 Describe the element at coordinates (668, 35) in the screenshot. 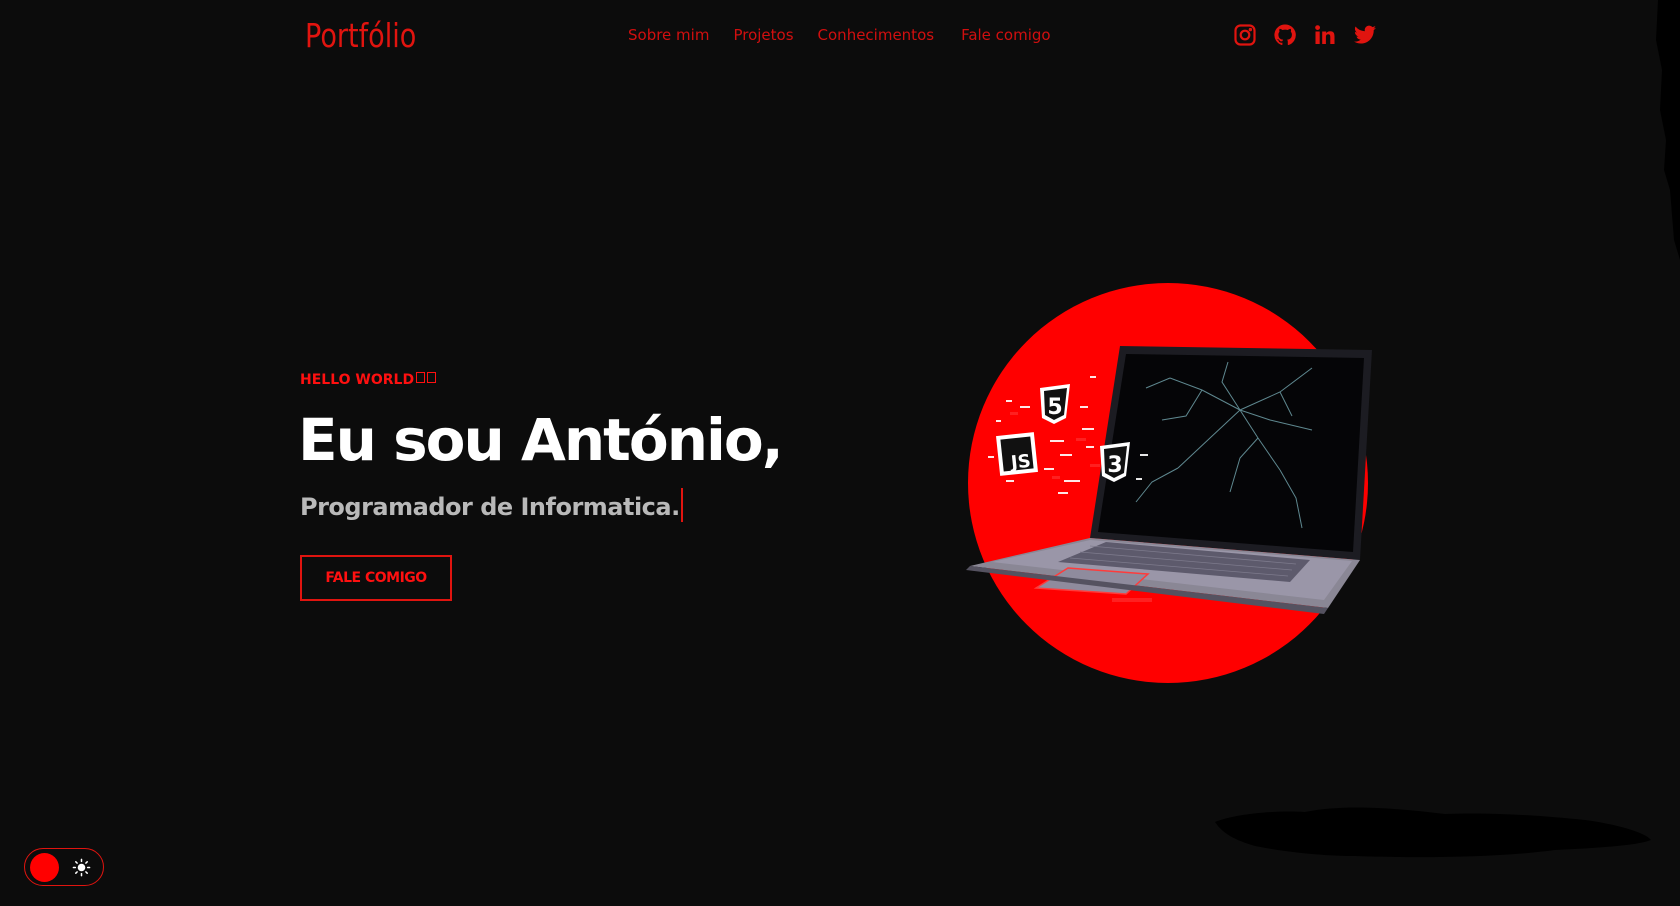

I see `nav-link-sobre-mim: Sobre mim` at that location.